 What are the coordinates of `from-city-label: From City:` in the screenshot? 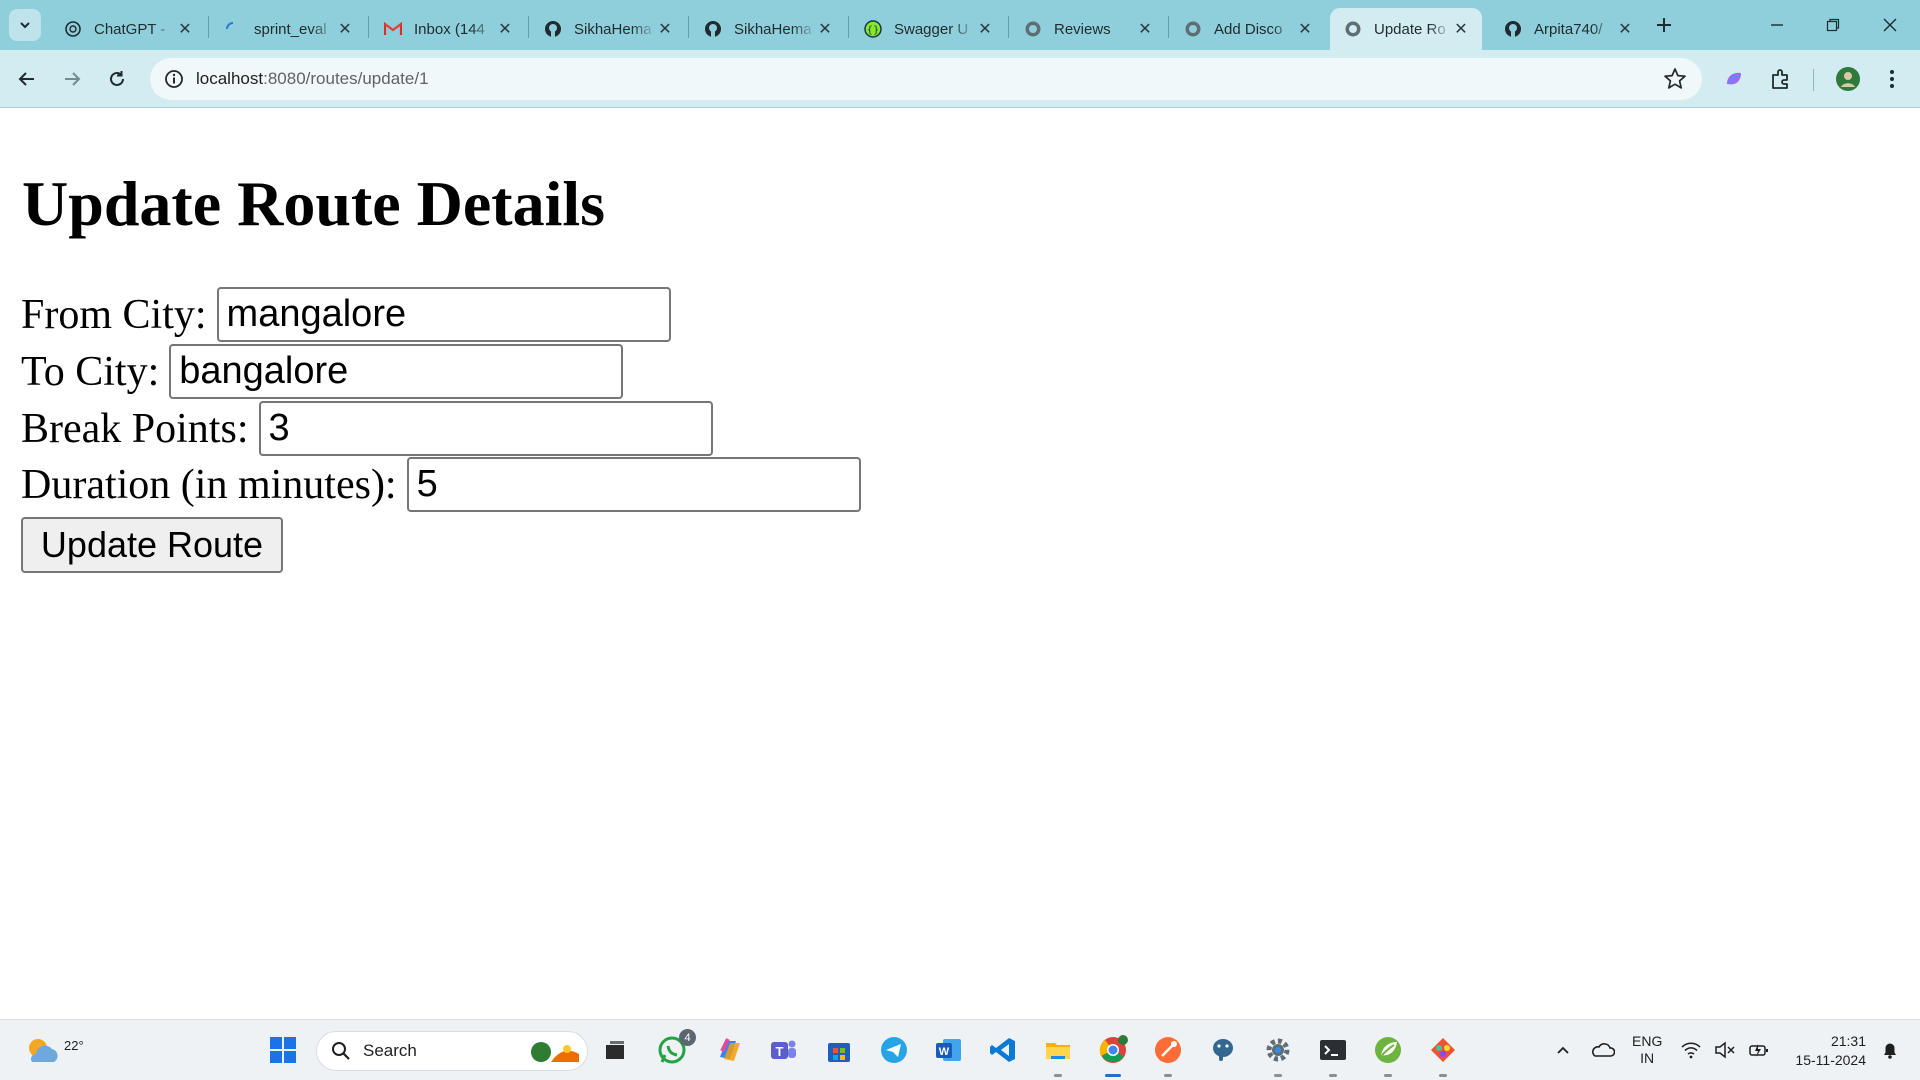 It's located at (114, 314).